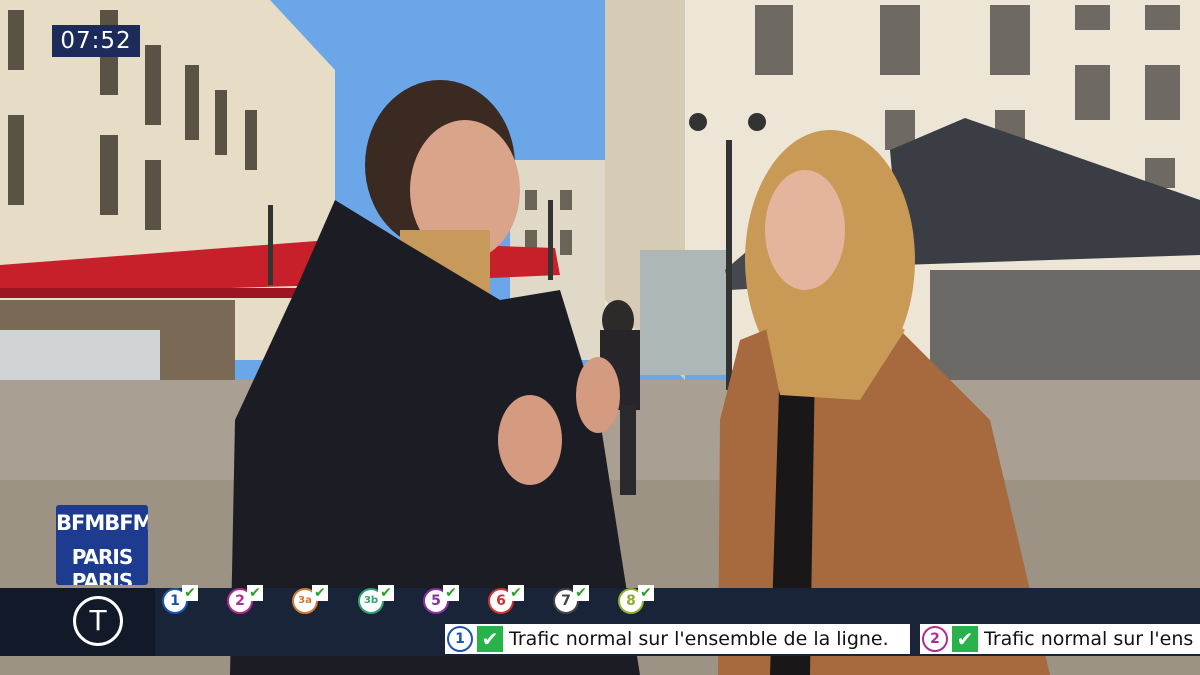 The width and height of the screenshot is (1200, 675). I want to click on logo-line-2: PARIS PARIS, so click(102, 565).